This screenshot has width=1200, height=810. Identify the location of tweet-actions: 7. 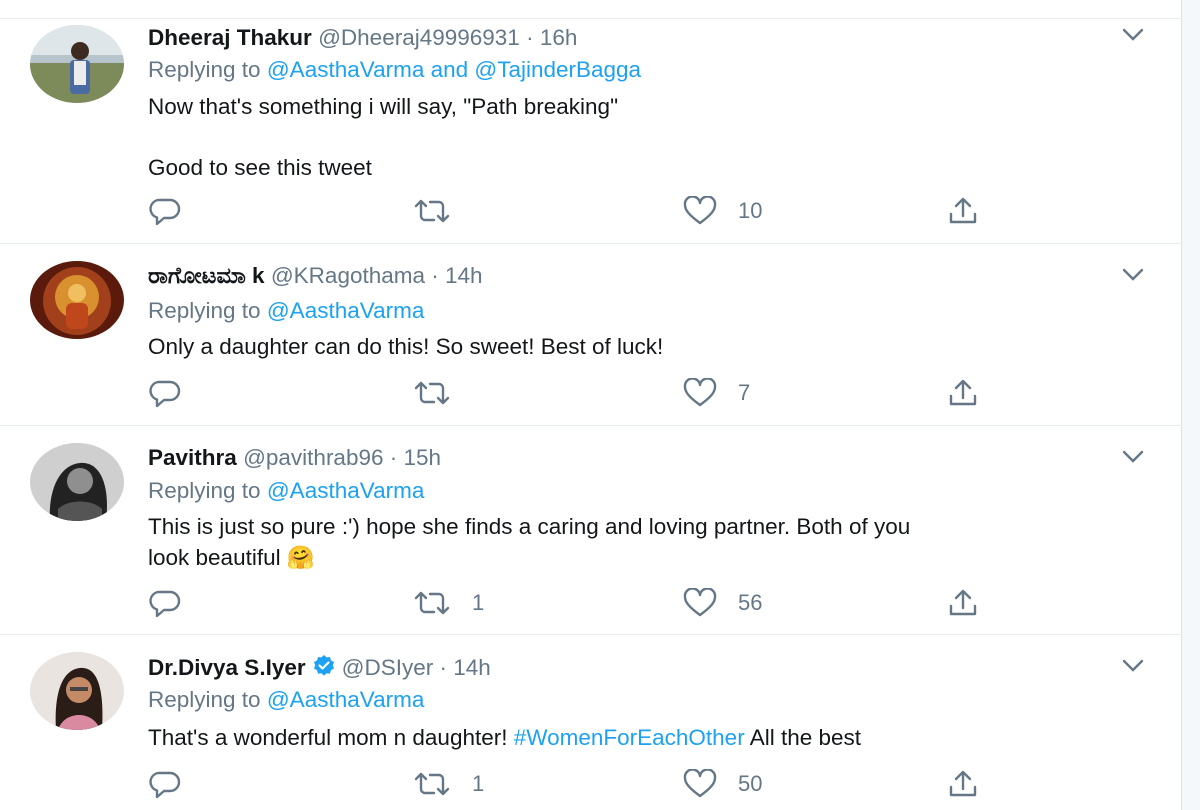
(598, 393).